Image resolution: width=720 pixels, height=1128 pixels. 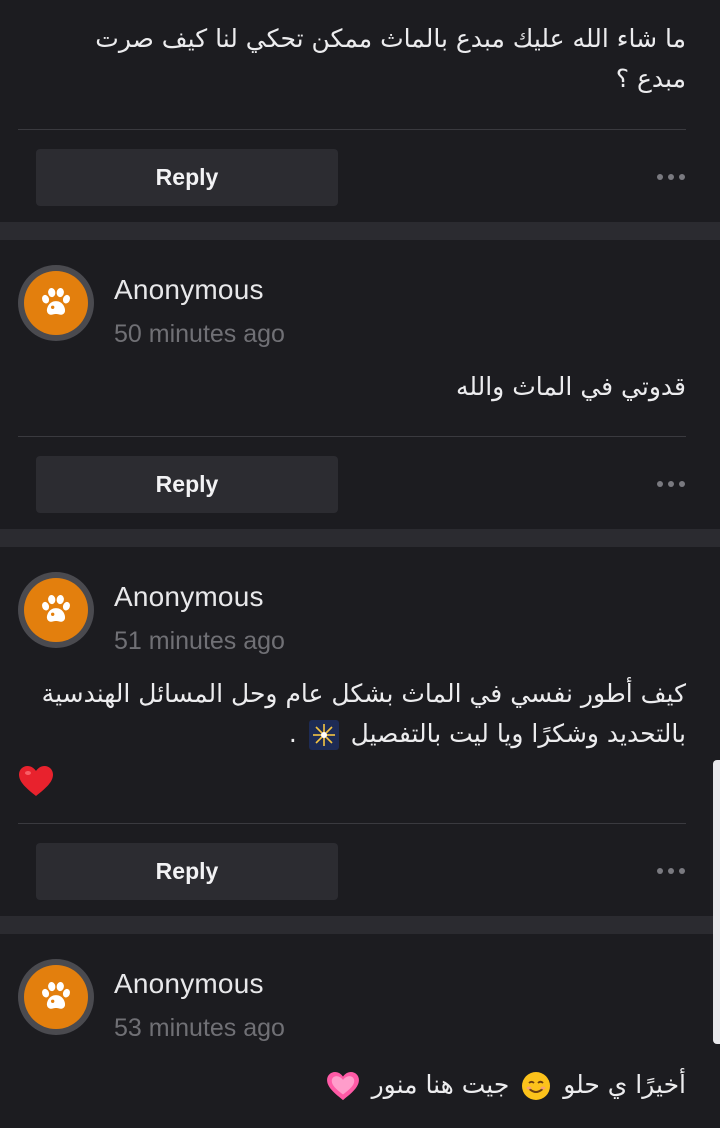 What do you see at coordinates (199, 1028) in the screenshot?
I see `timestamp: 53 minutes ago` at bounding box center [199, 1028].